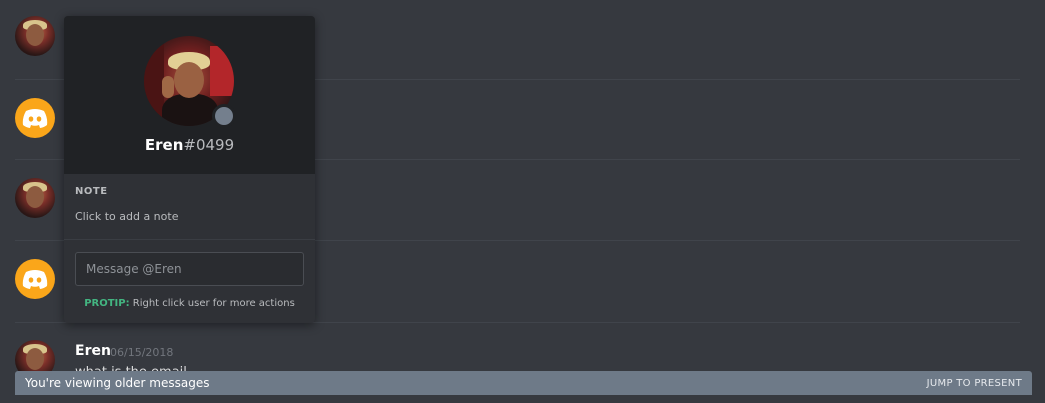 The width and height of the screenshot is (1045, 403). Describe the element at coordinates (974, 383) in the screenshot. I see `jump-to-present-button: JUMP TO PRESENT` at that location.